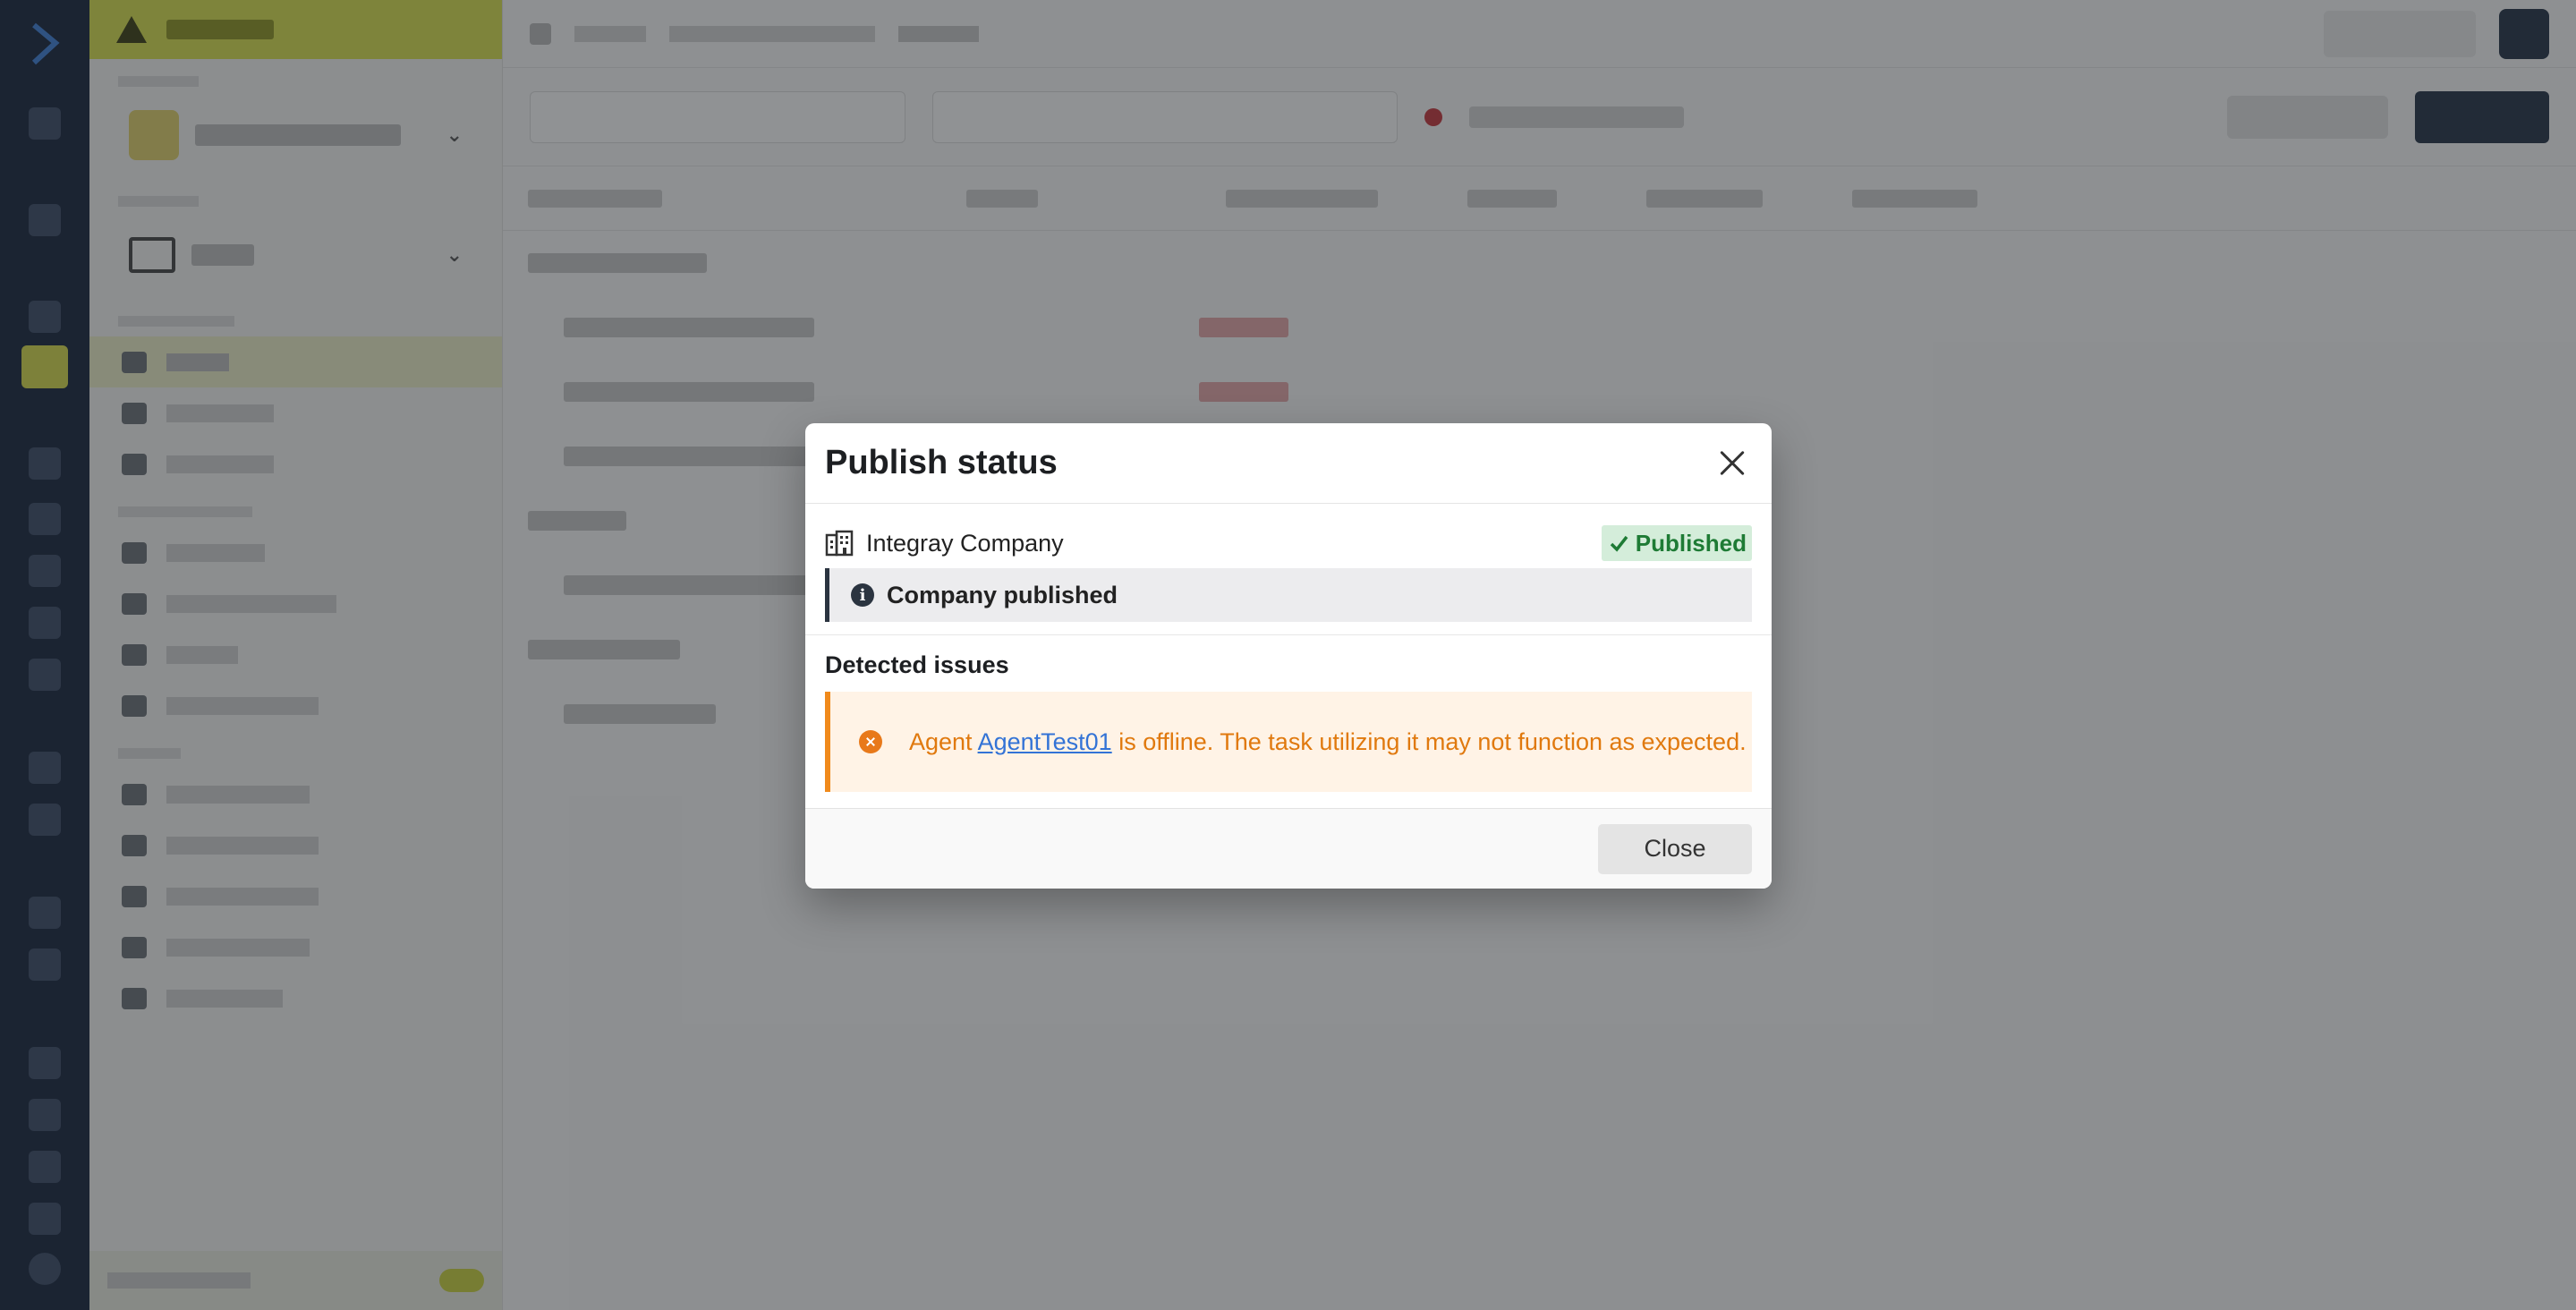 This screenshot has height=1310, width=2576. What do you see at coordinates (1691, 543) in the screenshot?
I see `status-badge-label: Published` at bounding box center [1691, 543].